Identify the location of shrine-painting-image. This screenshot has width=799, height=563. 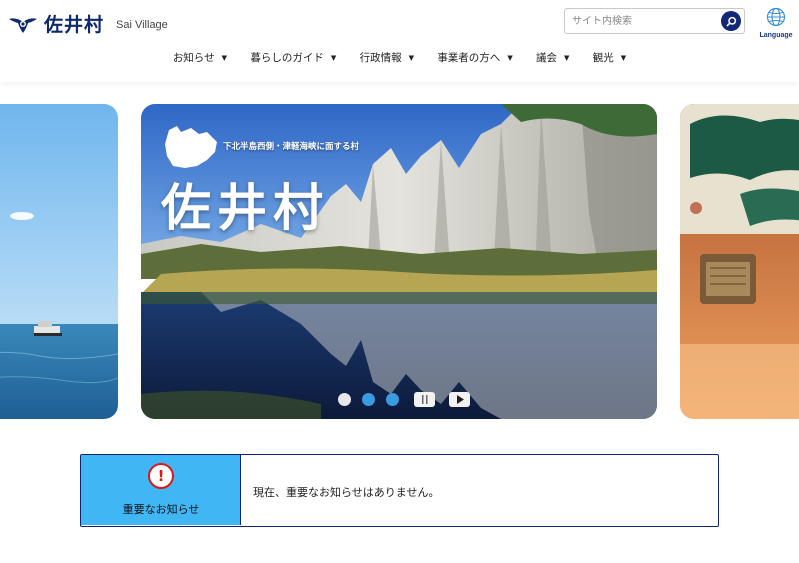
(739, 261).